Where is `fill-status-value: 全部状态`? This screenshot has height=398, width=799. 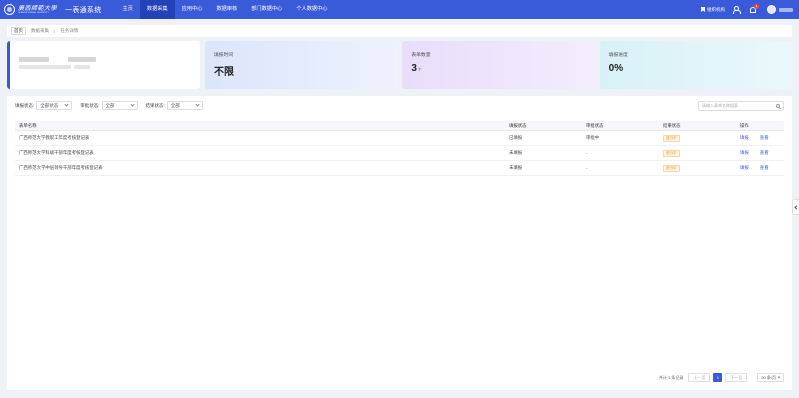
fill-status-value: 全部状态 is located at coordinates (49, 105).